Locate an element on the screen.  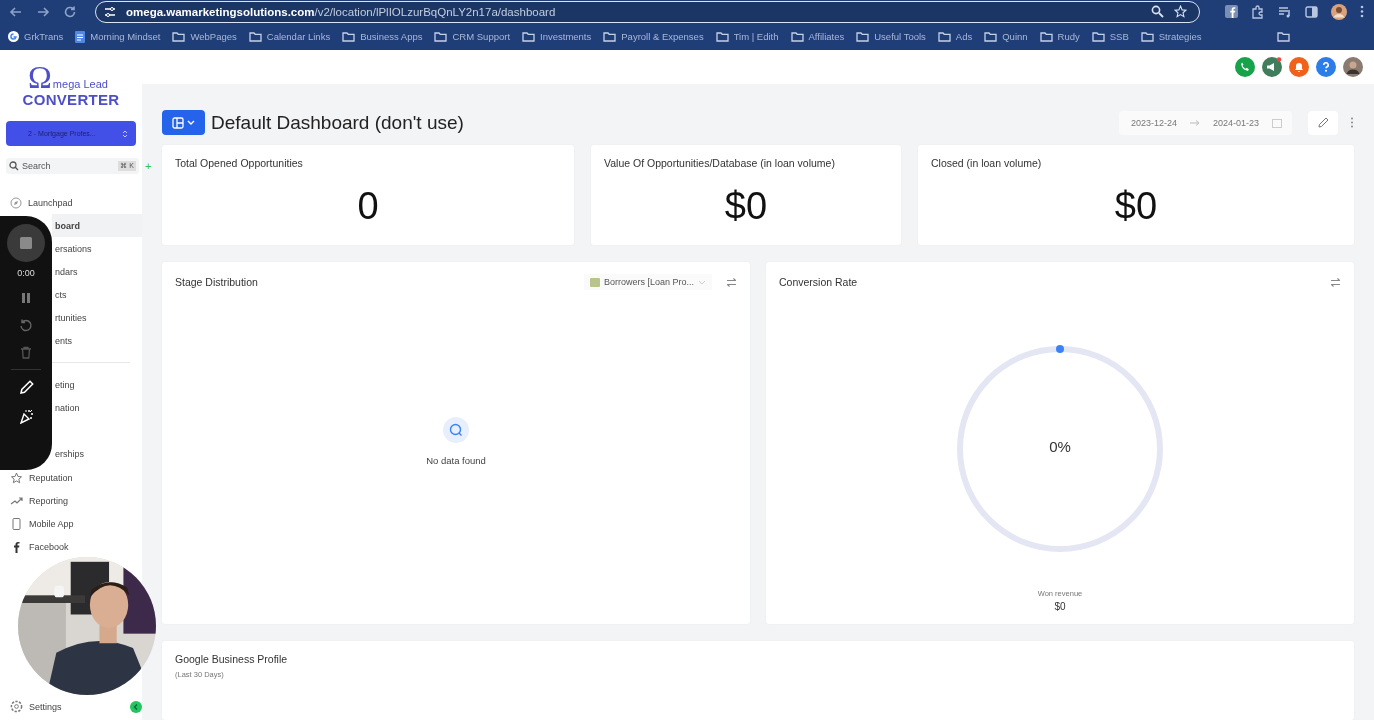
nav-item: nation is located at coordinates (97, 407).